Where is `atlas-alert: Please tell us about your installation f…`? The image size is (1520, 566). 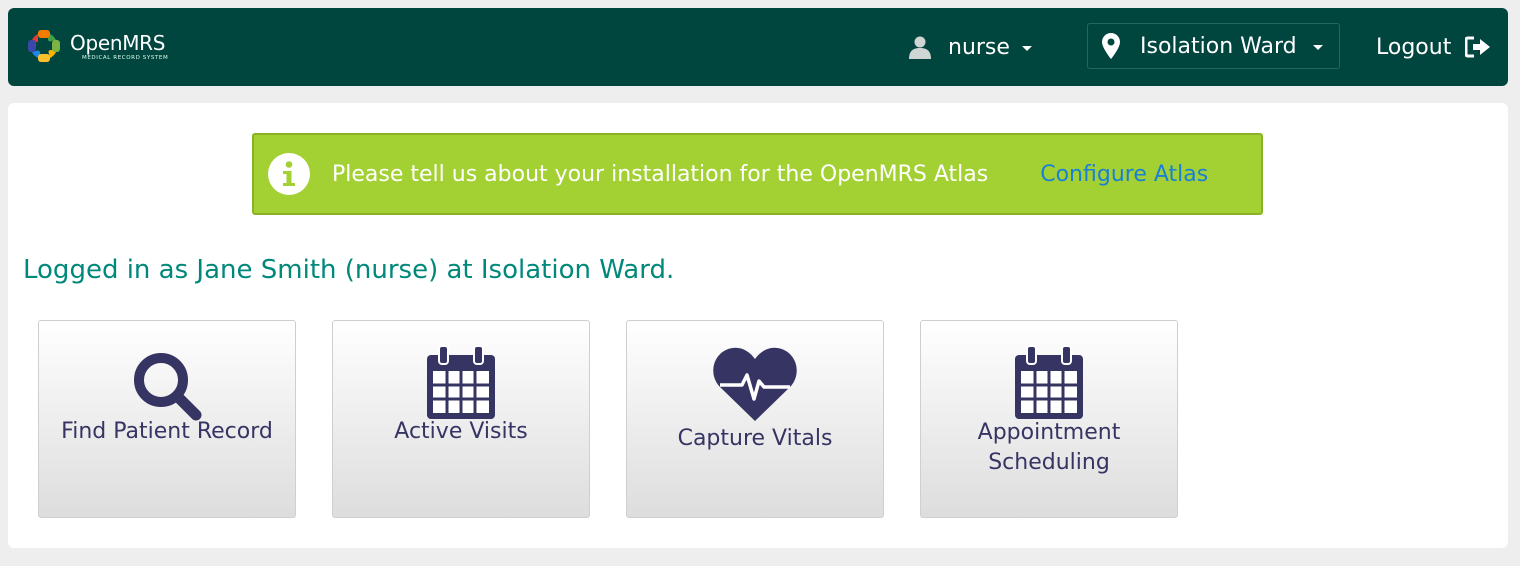 atlas-alert: Please tell us about your installation f… is located at coordinates (757, 174).